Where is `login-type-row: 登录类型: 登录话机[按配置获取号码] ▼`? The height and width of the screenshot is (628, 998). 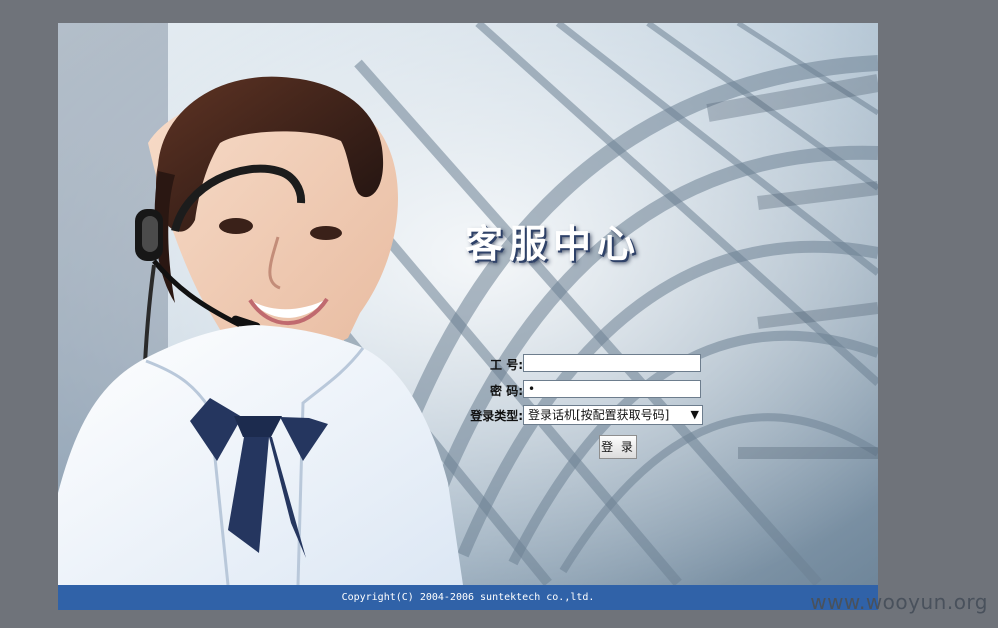 login-type-row: 登录类型: 登录话机[按配置获取号码] ▼ is located at coordinates (584, 415).